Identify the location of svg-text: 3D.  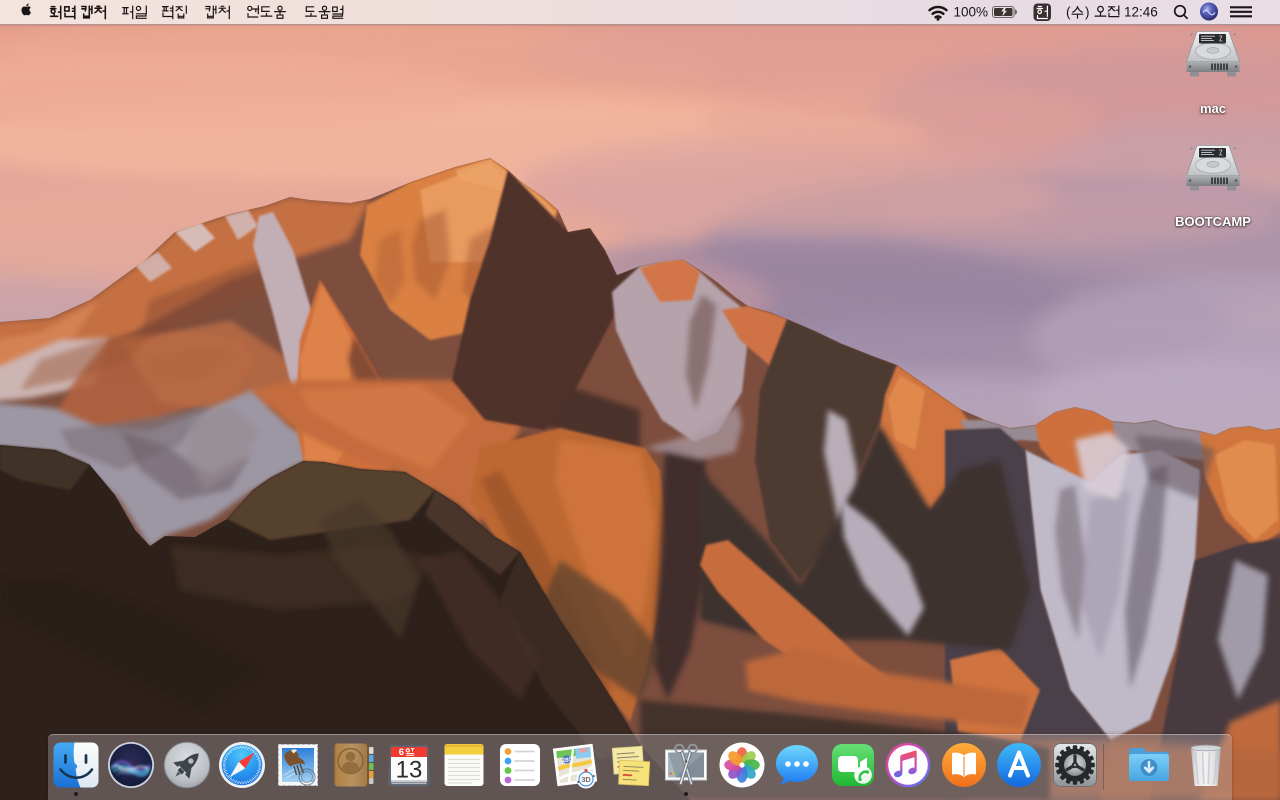
(586, 779).